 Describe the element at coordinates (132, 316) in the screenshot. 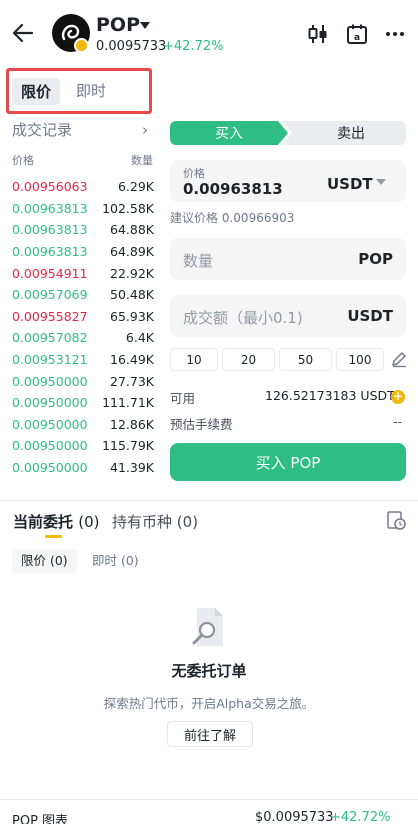

I see `trade-qty: 65.93K` at that location.